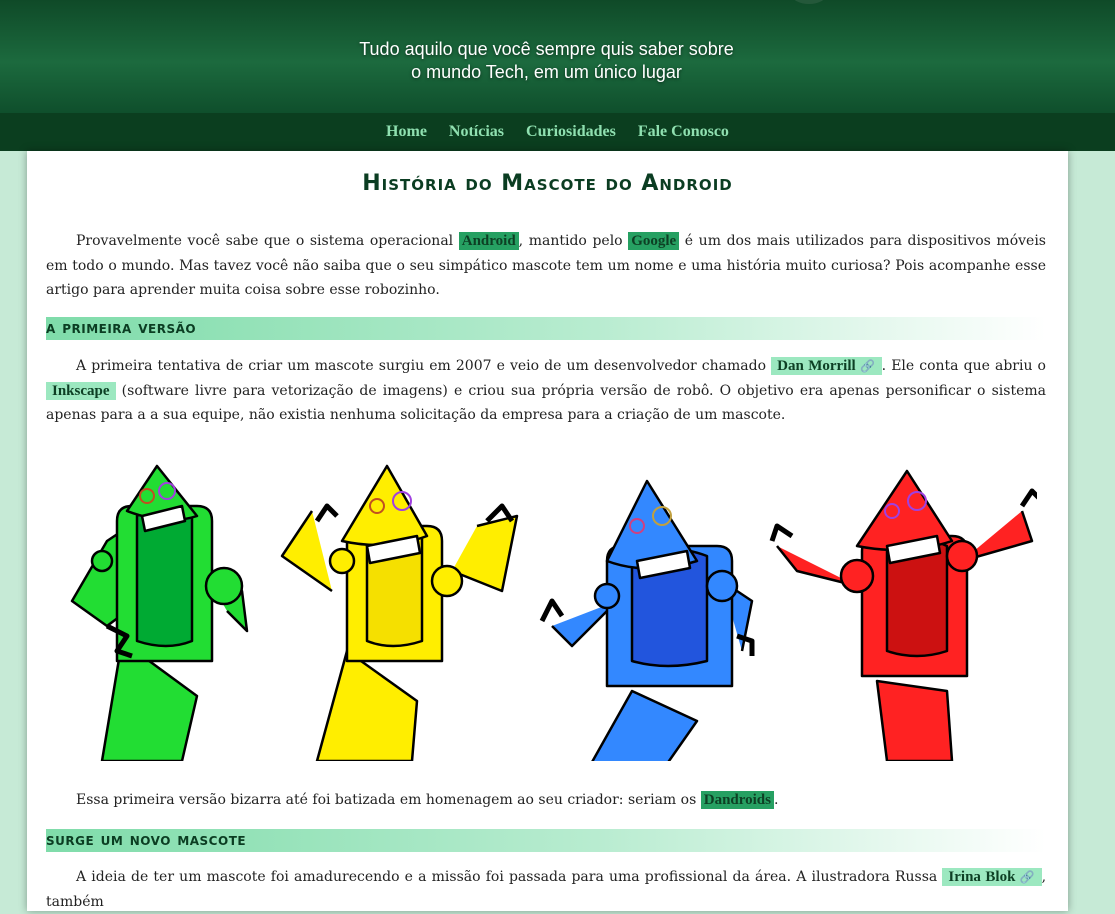 The image size is (1115, 914). Describe the element at coordinates (476, 132) in the screenshot. I see `nav-noticias: Notícias` at that location.